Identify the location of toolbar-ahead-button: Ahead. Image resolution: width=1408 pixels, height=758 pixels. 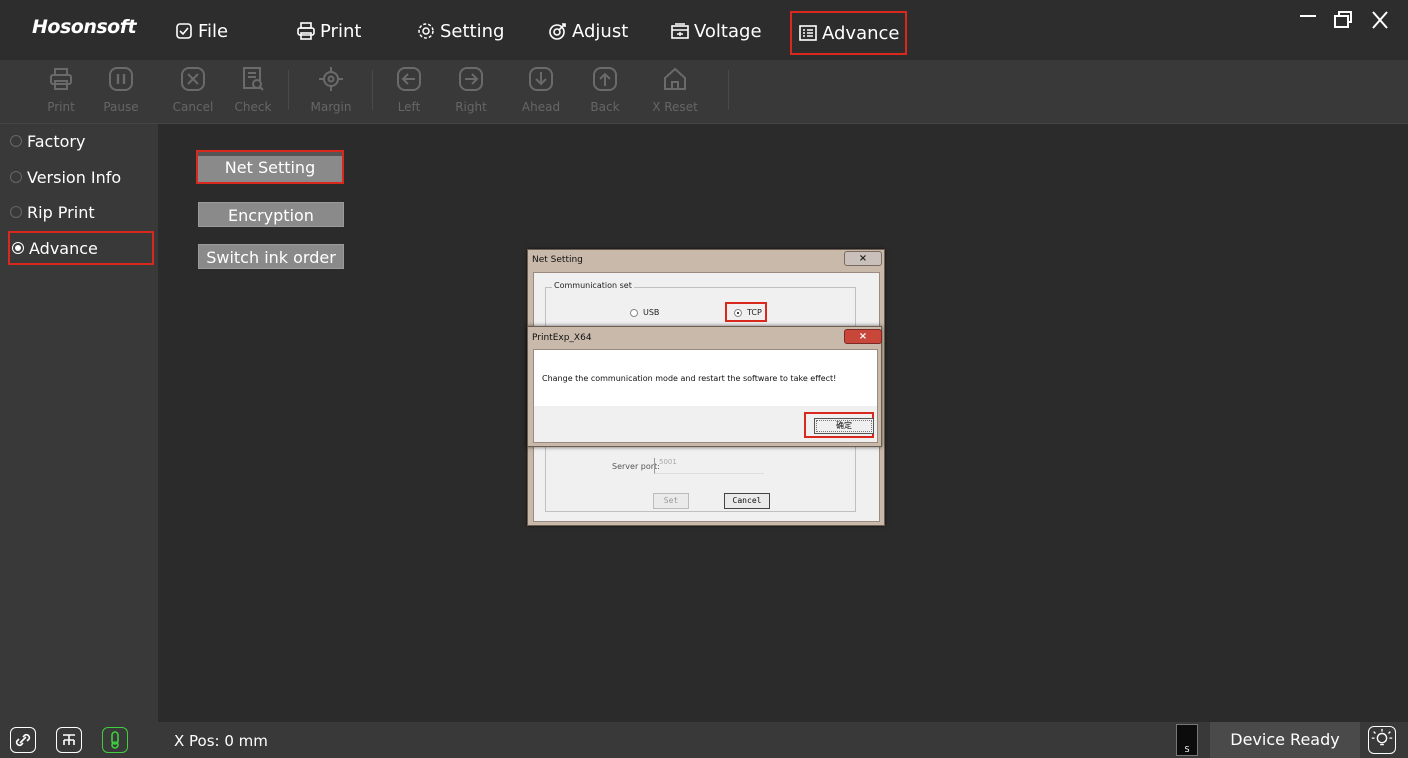
(541, 93).